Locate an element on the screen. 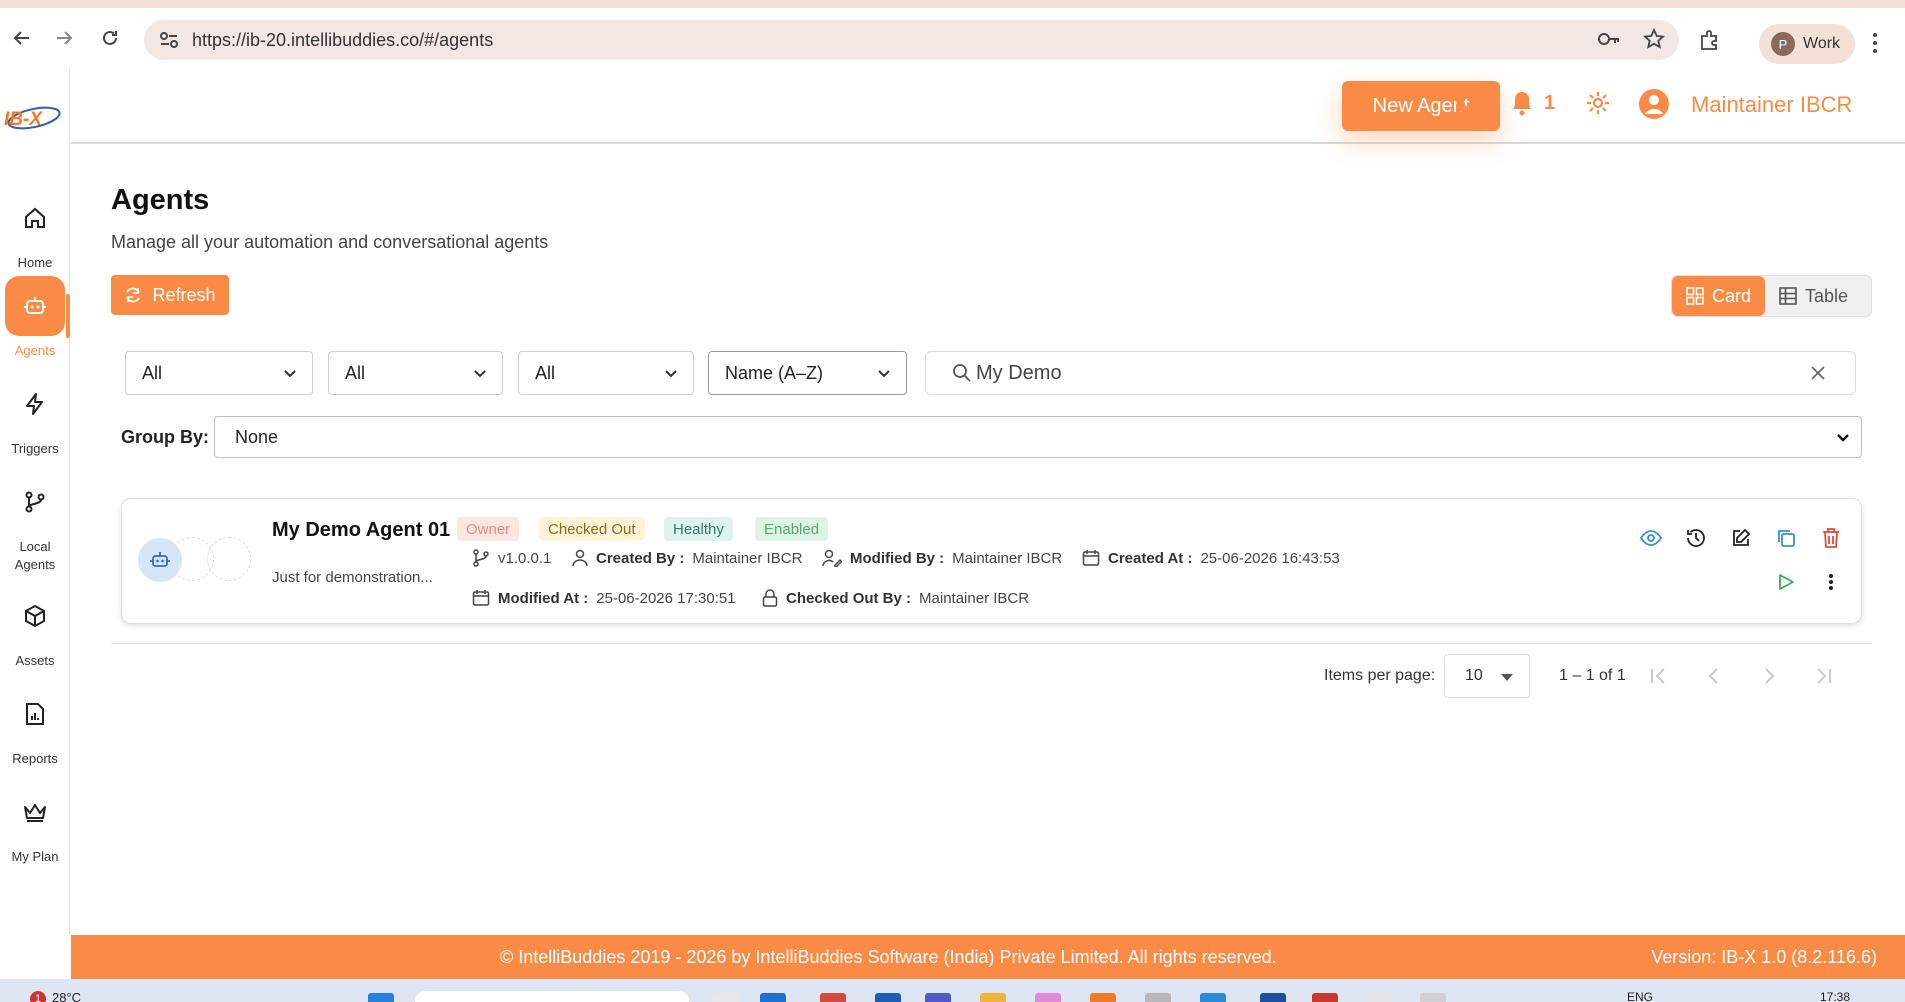 The image size is (1905, 1002). eye-icon is located at coordinates (1651, 538).